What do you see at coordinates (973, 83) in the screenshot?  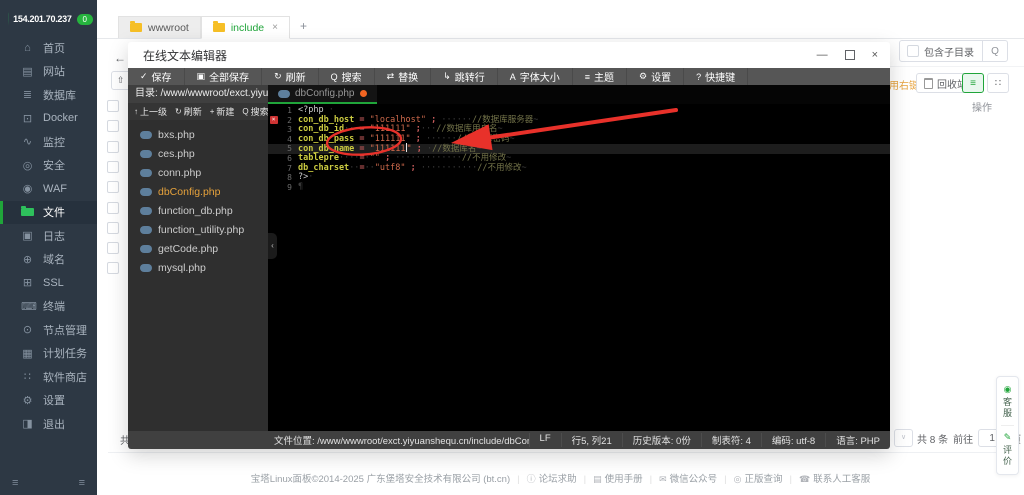 I see `list-view-icon: ≡` at bounding box center [973, 83].